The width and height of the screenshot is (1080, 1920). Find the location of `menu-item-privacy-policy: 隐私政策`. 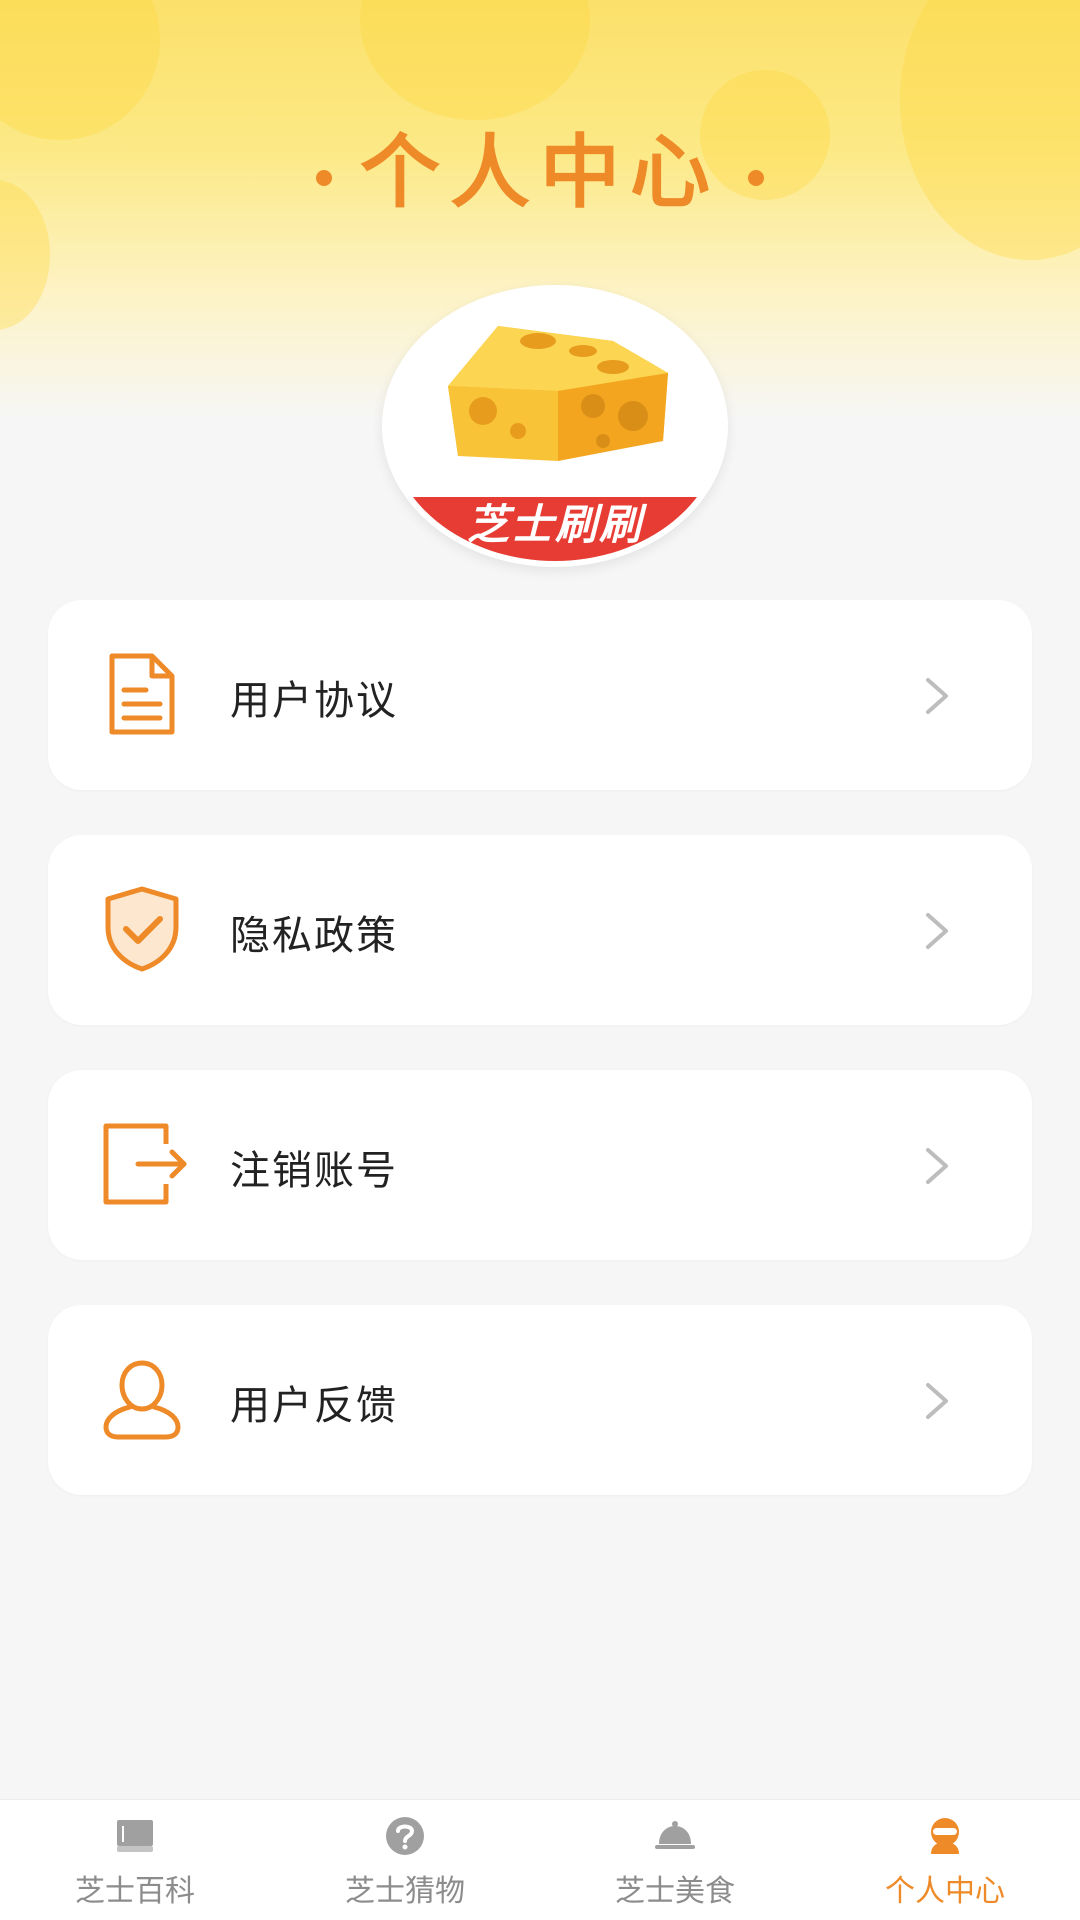

menu-item-privacy-policy: 隐私政策 is located at coordinates (540, 930).